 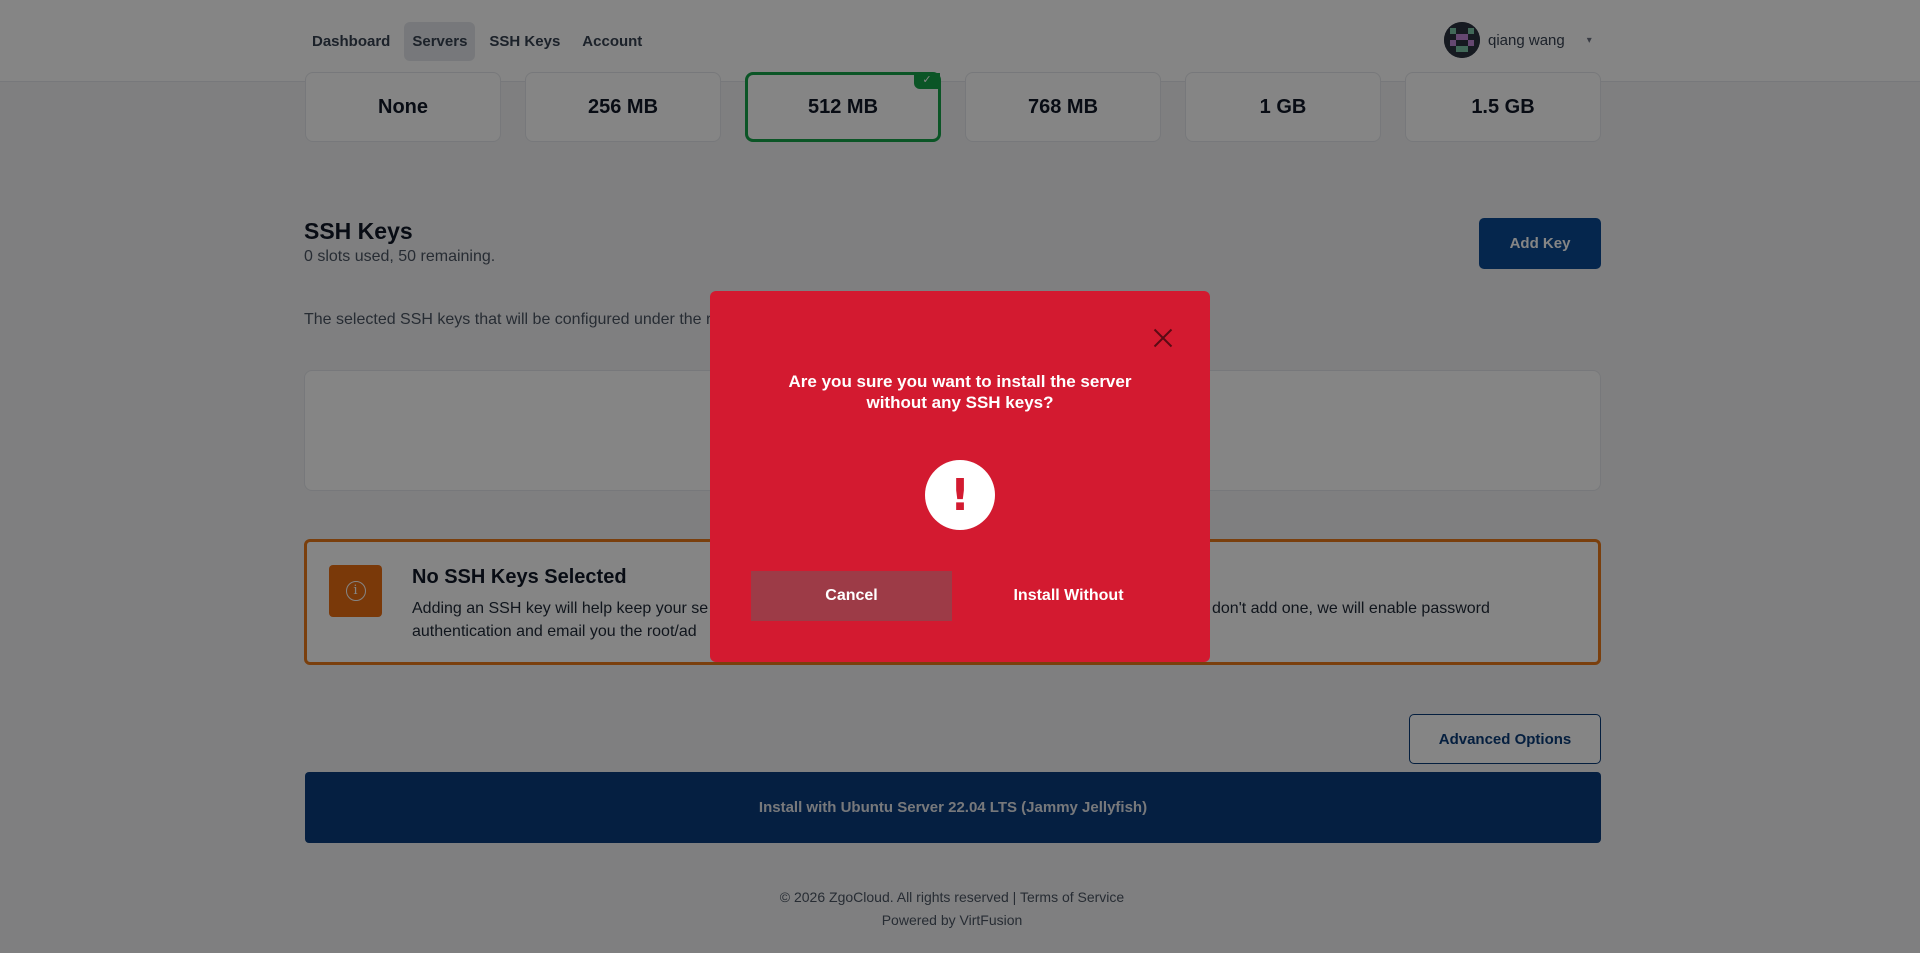 What do you see at coordinates (960, 495) in the screenshot?
I see `exclamation-icon: !` at bounding box center [960, 495].